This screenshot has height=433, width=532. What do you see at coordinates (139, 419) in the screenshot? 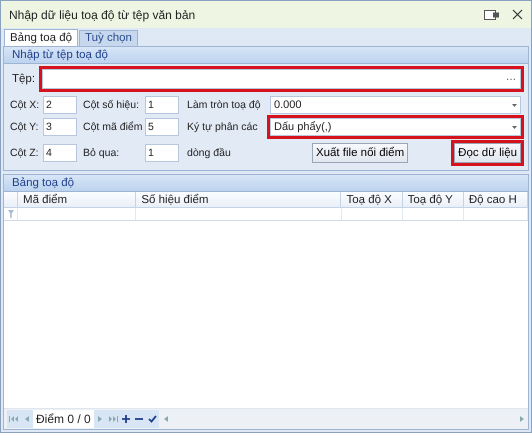
I see `remove-icon` at bounding box center [139, 419].